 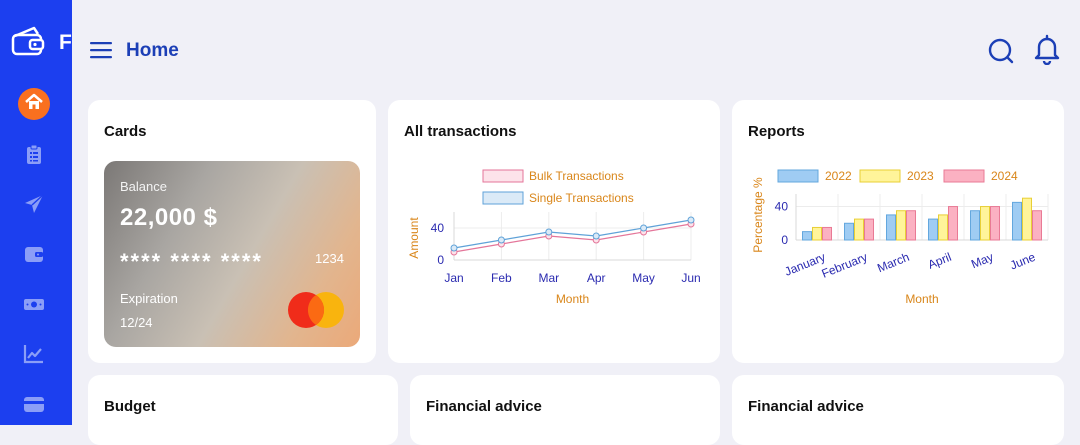 I want to click on balance-label: Balance, so click(x=143, y=186).